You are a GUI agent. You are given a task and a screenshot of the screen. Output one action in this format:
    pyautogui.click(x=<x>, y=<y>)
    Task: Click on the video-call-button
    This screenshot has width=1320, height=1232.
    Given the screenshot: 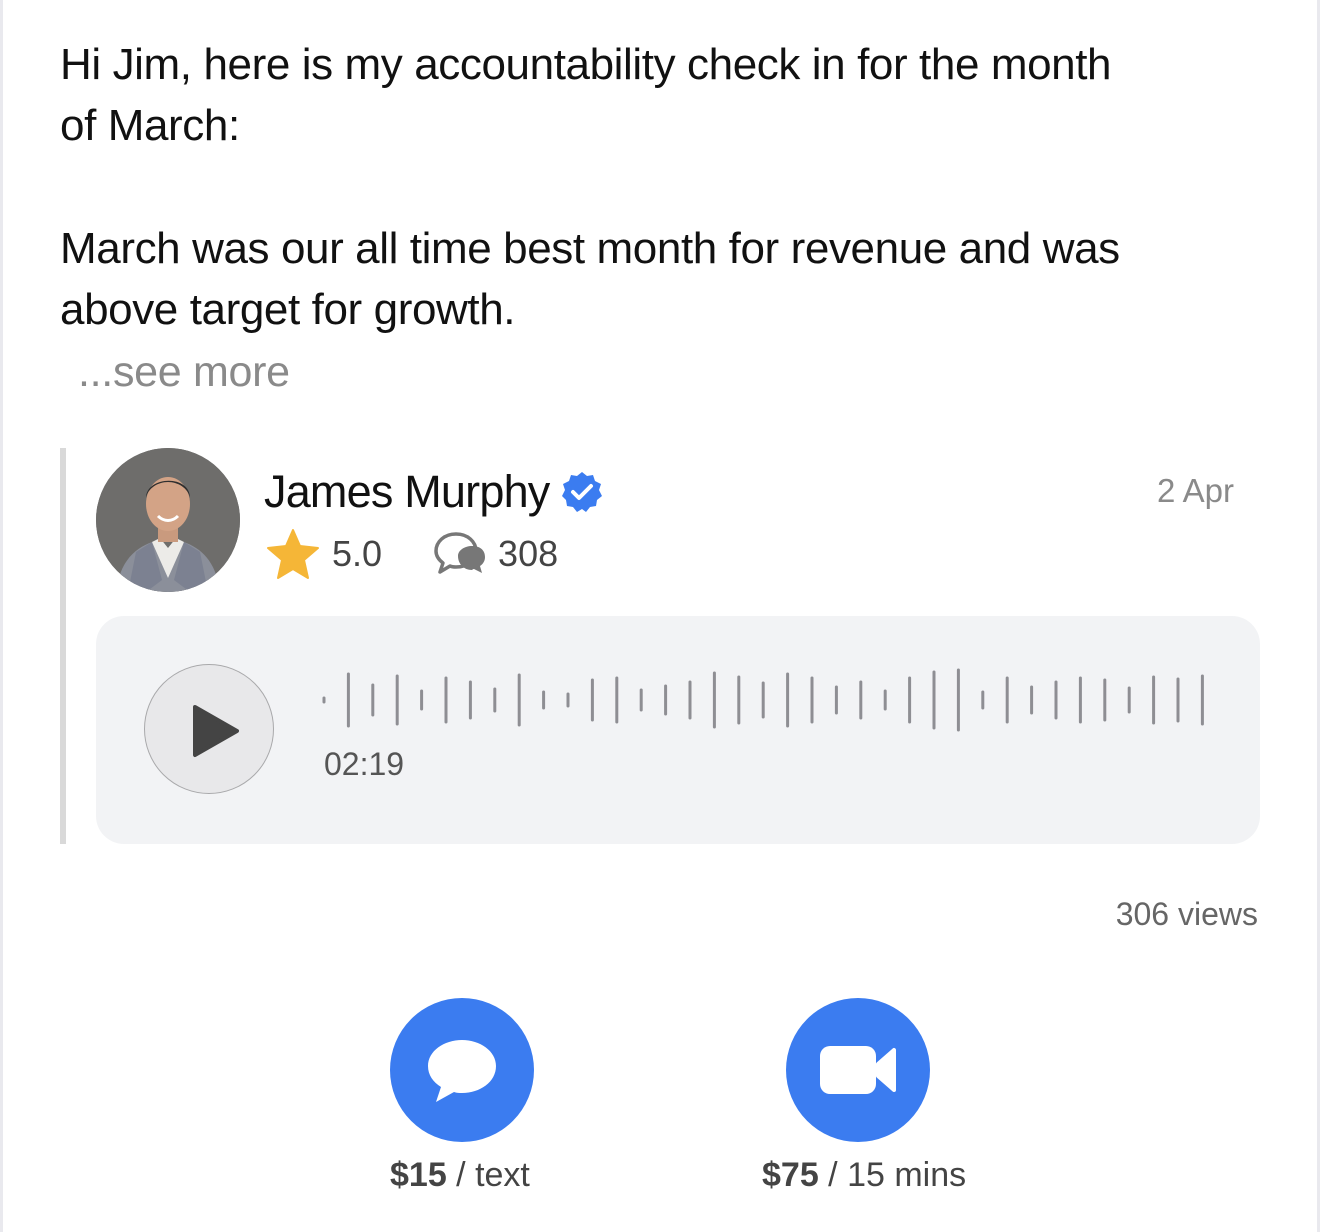 What is the action you would take?
    pyautogui.click(x=858, y=1070)
    